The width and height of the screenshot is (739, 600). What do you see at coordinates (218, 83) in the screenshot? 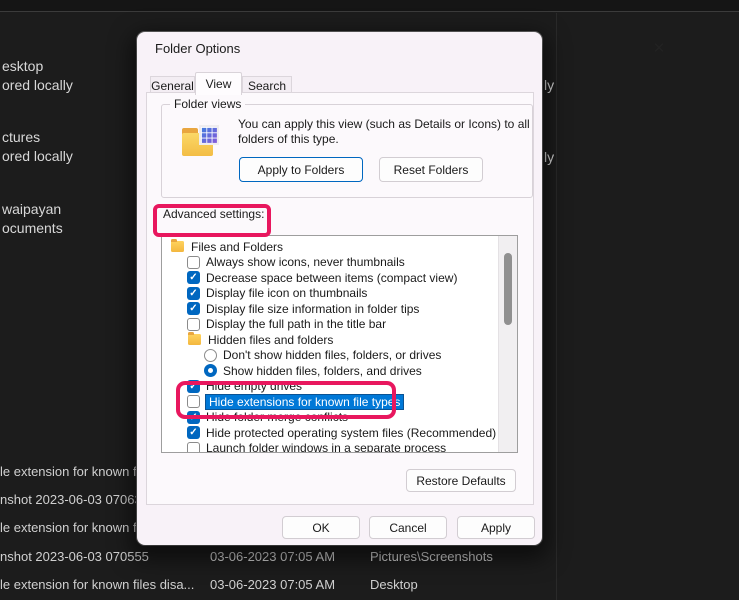
I see `tab-view: View` at bounding box center [218, 83].